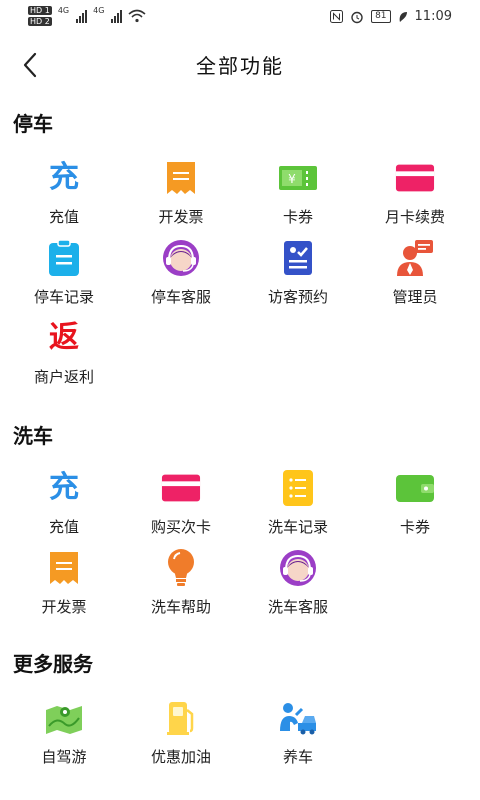 The height and width of the screenshot is (800, 480). What do you see at coordinates (357, 17) in the screenshot?
I see `alarm-icon` at bounding box center [357, 17].